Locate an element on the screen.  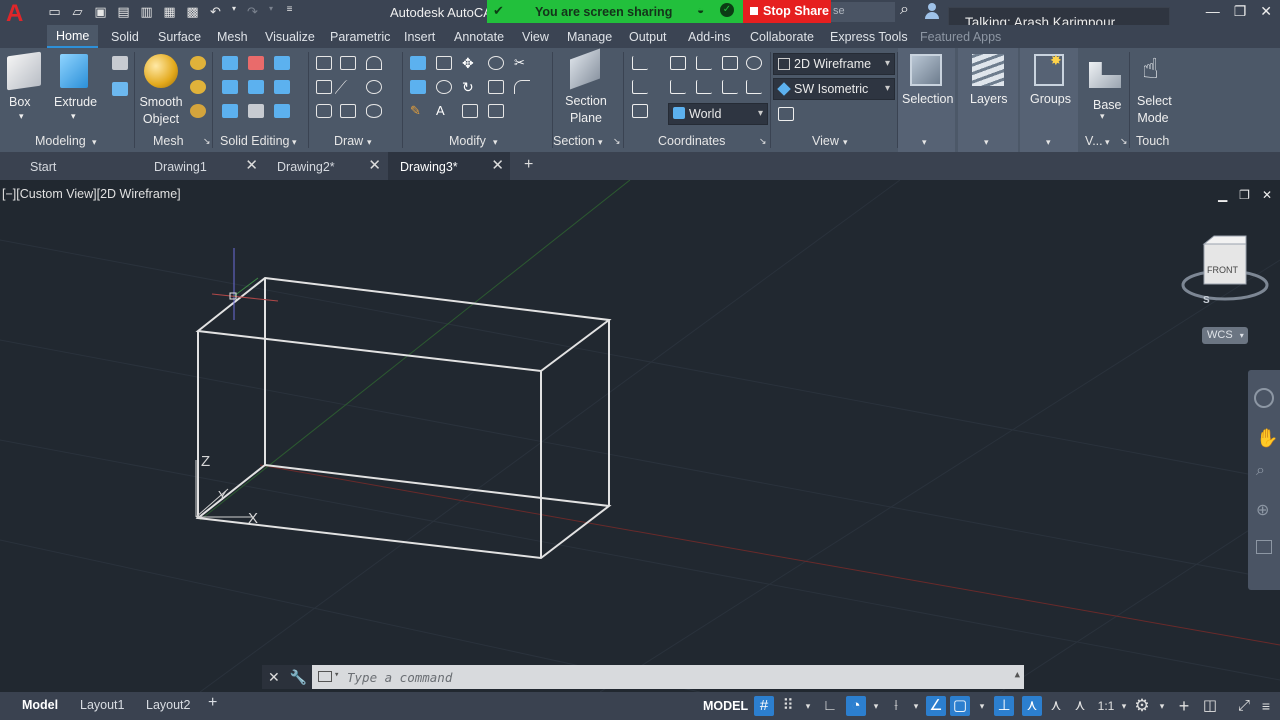
tab-home: Home is located at coordinates (73, 36).